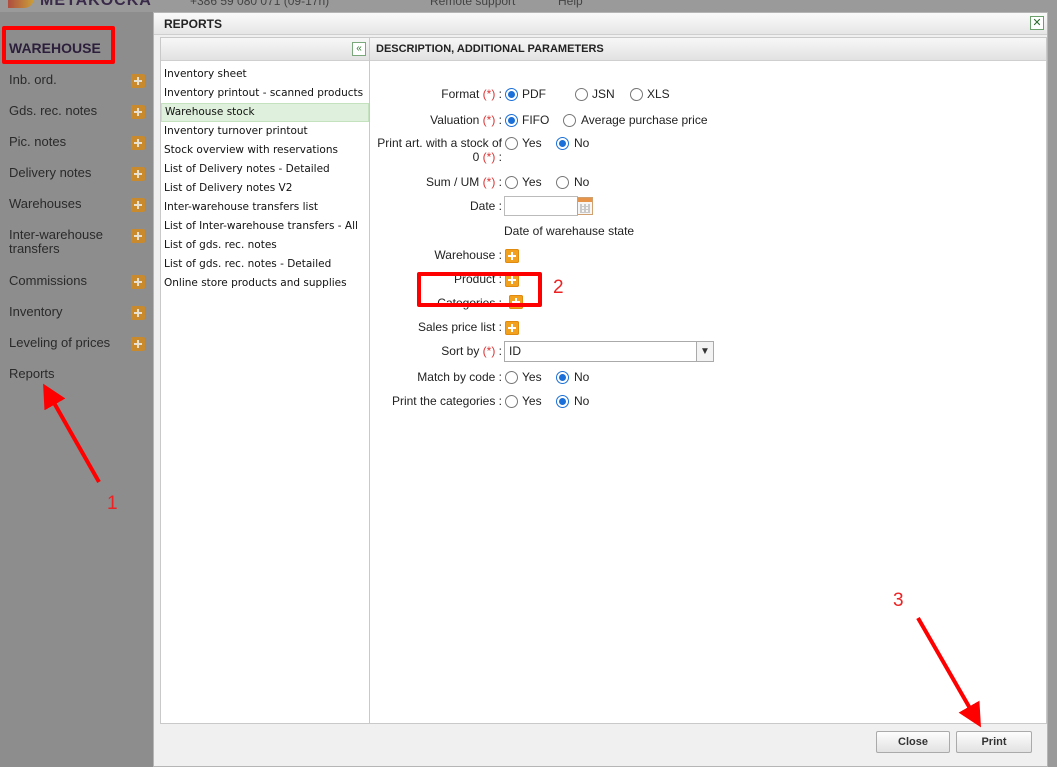 The width and height of the screenshot is (1057, 767). Describe the element at coordinates (79, 281) in the screenshot. I see `sidebar-item-commissions: Commissions` at that location.